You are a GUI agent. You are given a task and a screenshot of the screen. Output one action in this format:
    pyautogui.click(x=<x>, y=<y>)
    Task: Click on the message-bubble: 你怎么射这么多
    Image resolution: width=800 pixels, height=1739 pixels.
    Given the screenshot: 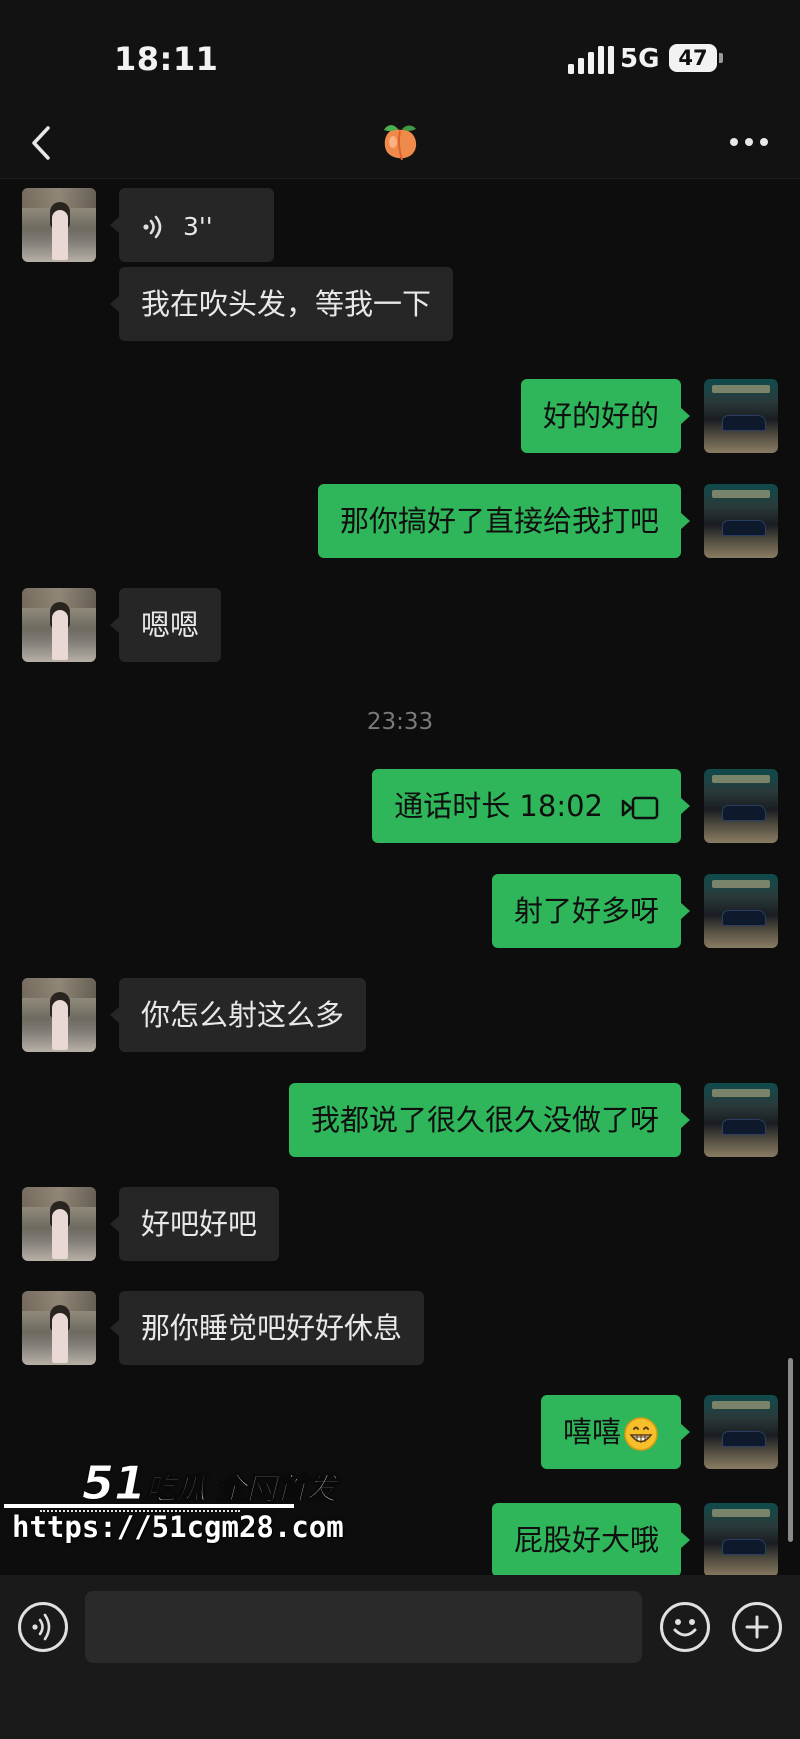 What is the action you would take?
    pyautogui.click(x=238, y=1015)
    